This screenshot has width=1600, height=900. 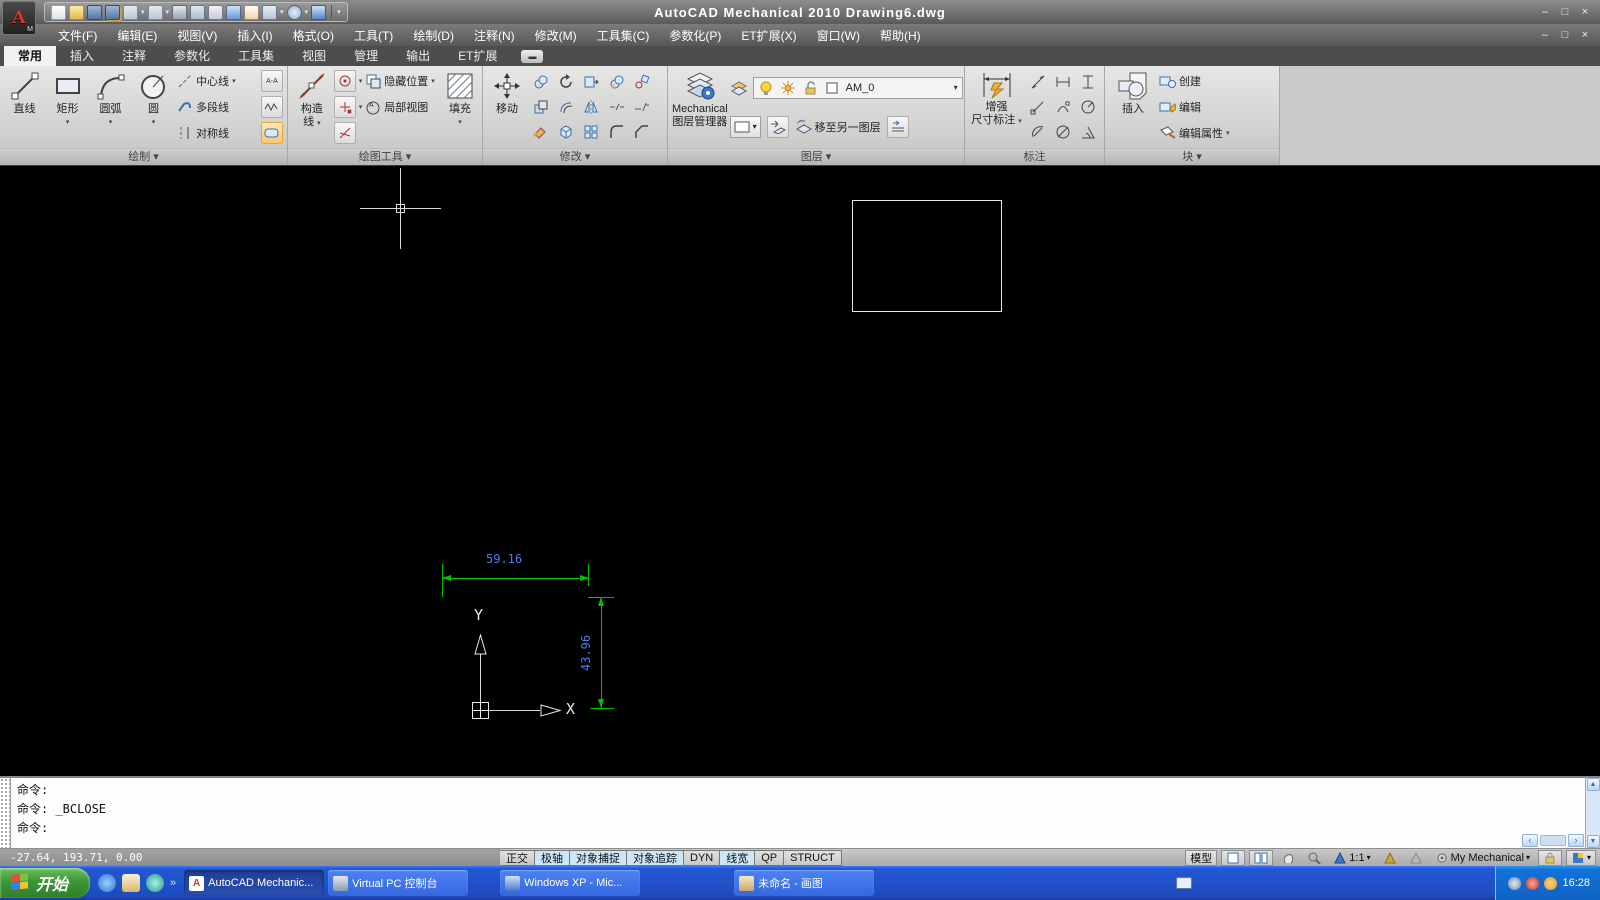 I want to click on autoscale-button, so click(x=1416, y=858).